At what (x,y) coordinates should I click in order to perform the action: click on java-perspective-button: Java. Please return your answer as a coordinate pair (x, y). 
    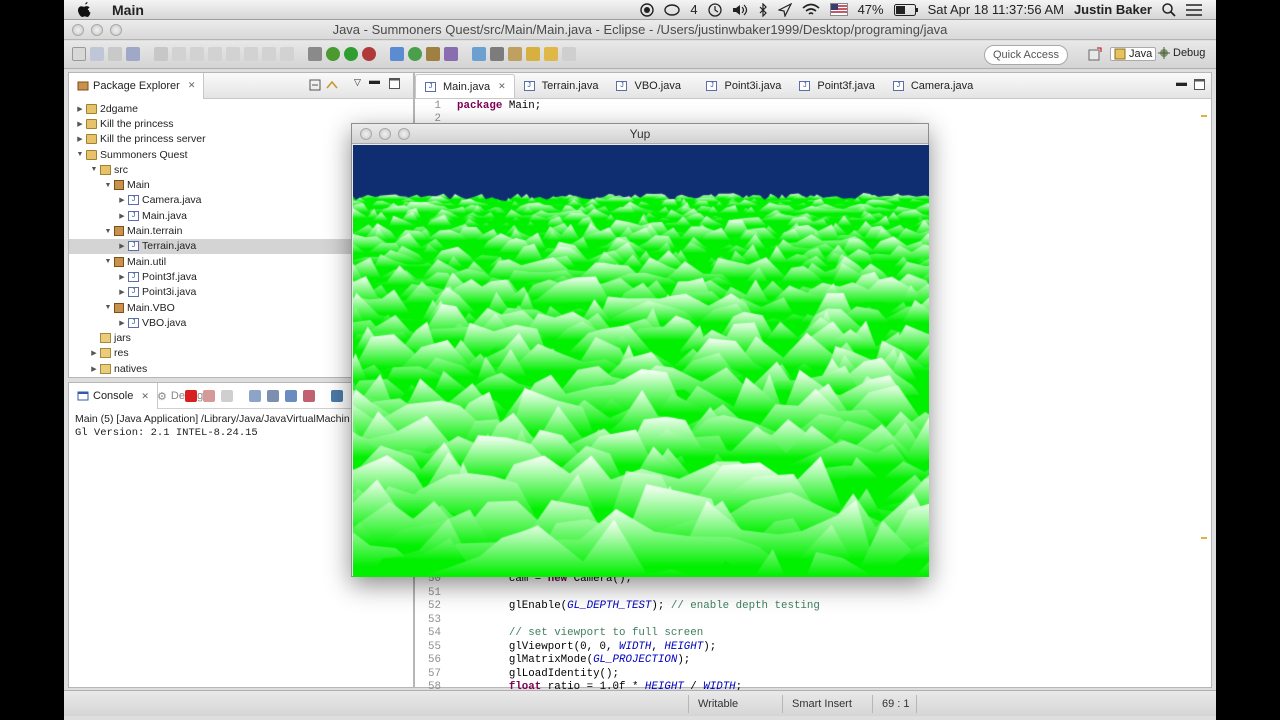
    Looking at the image, I should click on (1133, 54).